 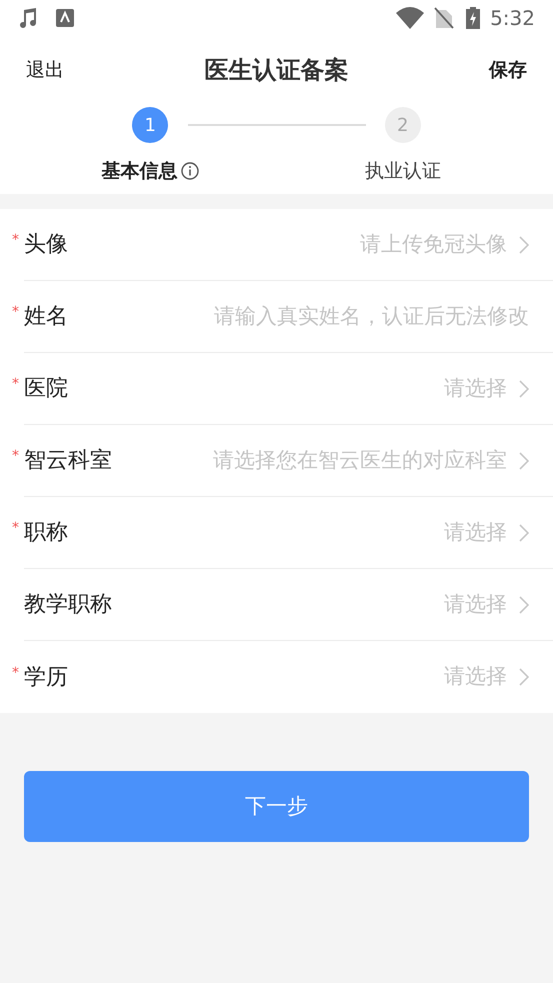 I want to click on status-time: 5:32, so click(x=512, y=18).